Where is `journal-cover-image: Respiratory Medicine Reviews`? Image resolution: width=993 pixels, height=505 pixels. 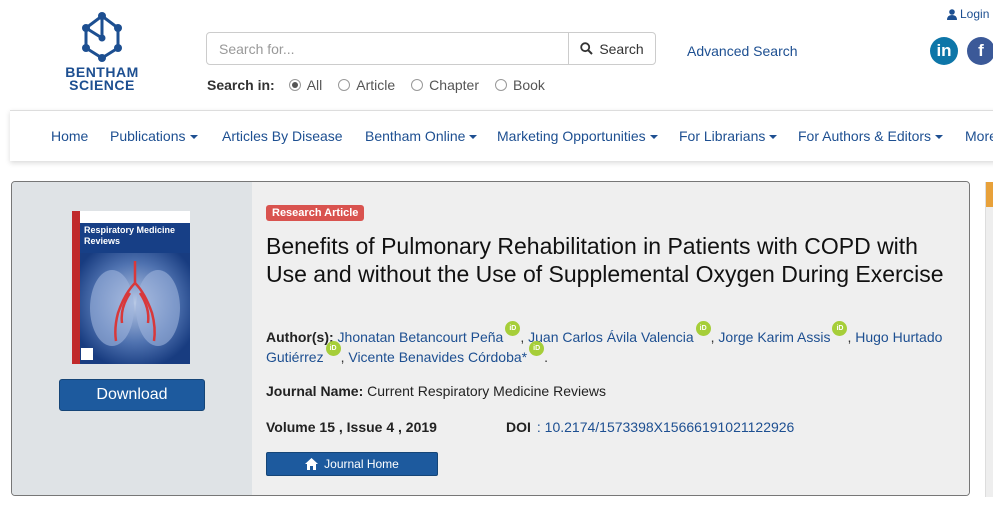
journal-cover-image: Respiratory Medicine Reviews is located at coordinates (131, 287).